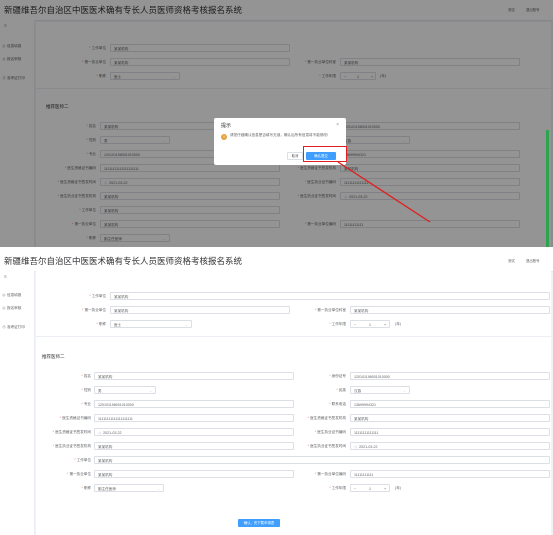 The height and width of the screenshot is (535, 553). Describe the element at coordinates (248, 324) in the screenshot. I see `form-row: * 职称 医士 ⌄ * 工作年限 −1 + (年)` at that location.